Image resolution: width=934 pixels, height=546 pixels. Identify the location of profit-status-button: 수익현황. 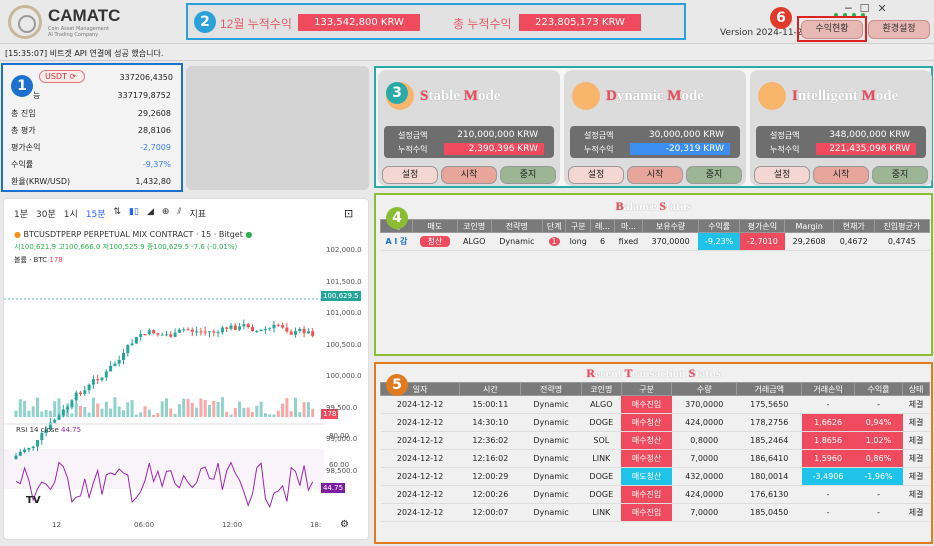
(832, 29).